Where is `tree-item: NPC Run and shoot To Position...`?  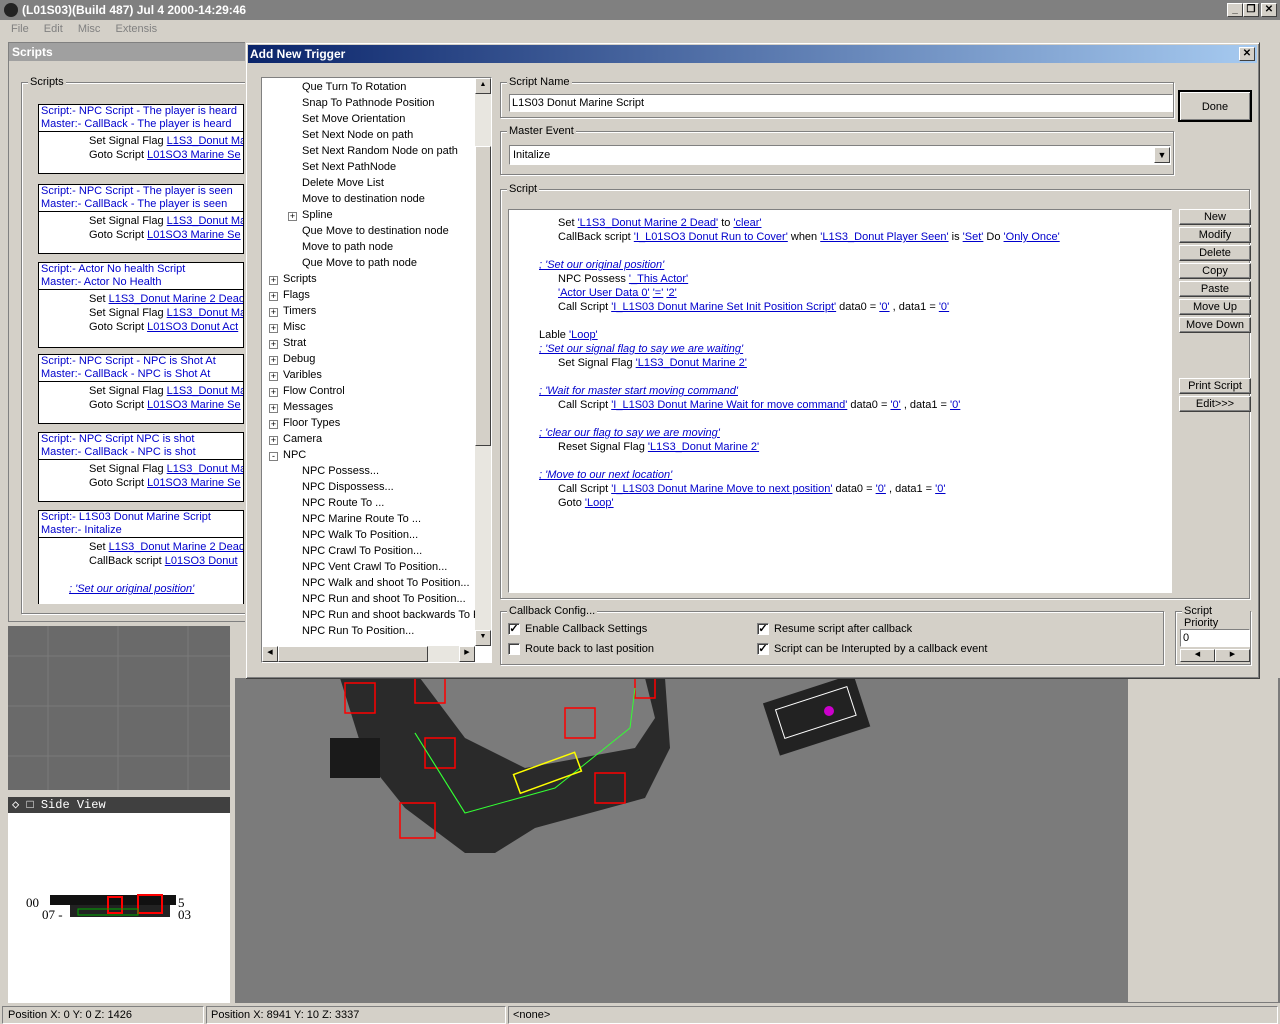 tree-item: NPC Run and shoot To Position... is located at coordinates (384, 599).